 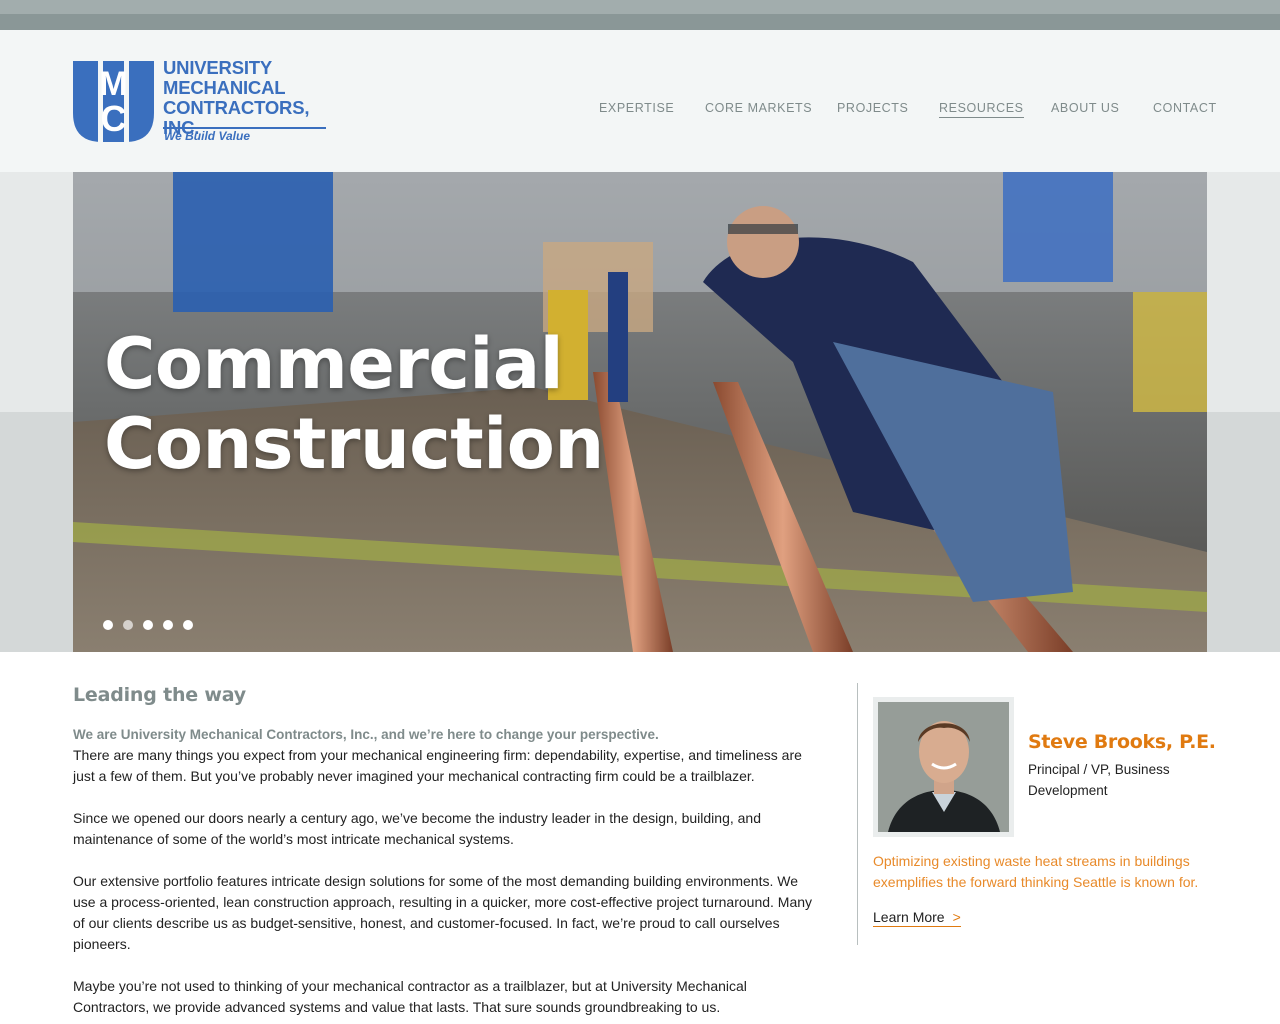 I want to click on top-color-bar, so click(x=640, y=15).